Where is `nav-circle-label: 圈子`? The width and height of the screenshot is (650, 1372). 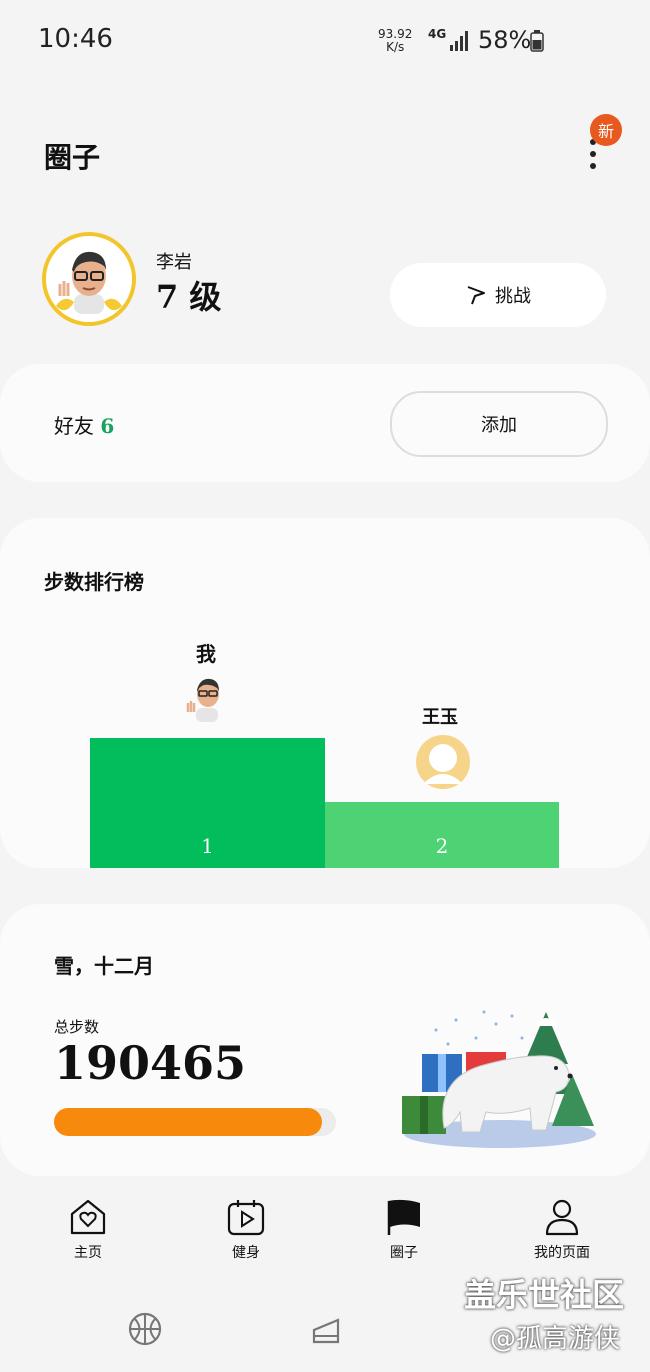 nav-circle-label: 圈子 is located at coordinates (404, 1253).